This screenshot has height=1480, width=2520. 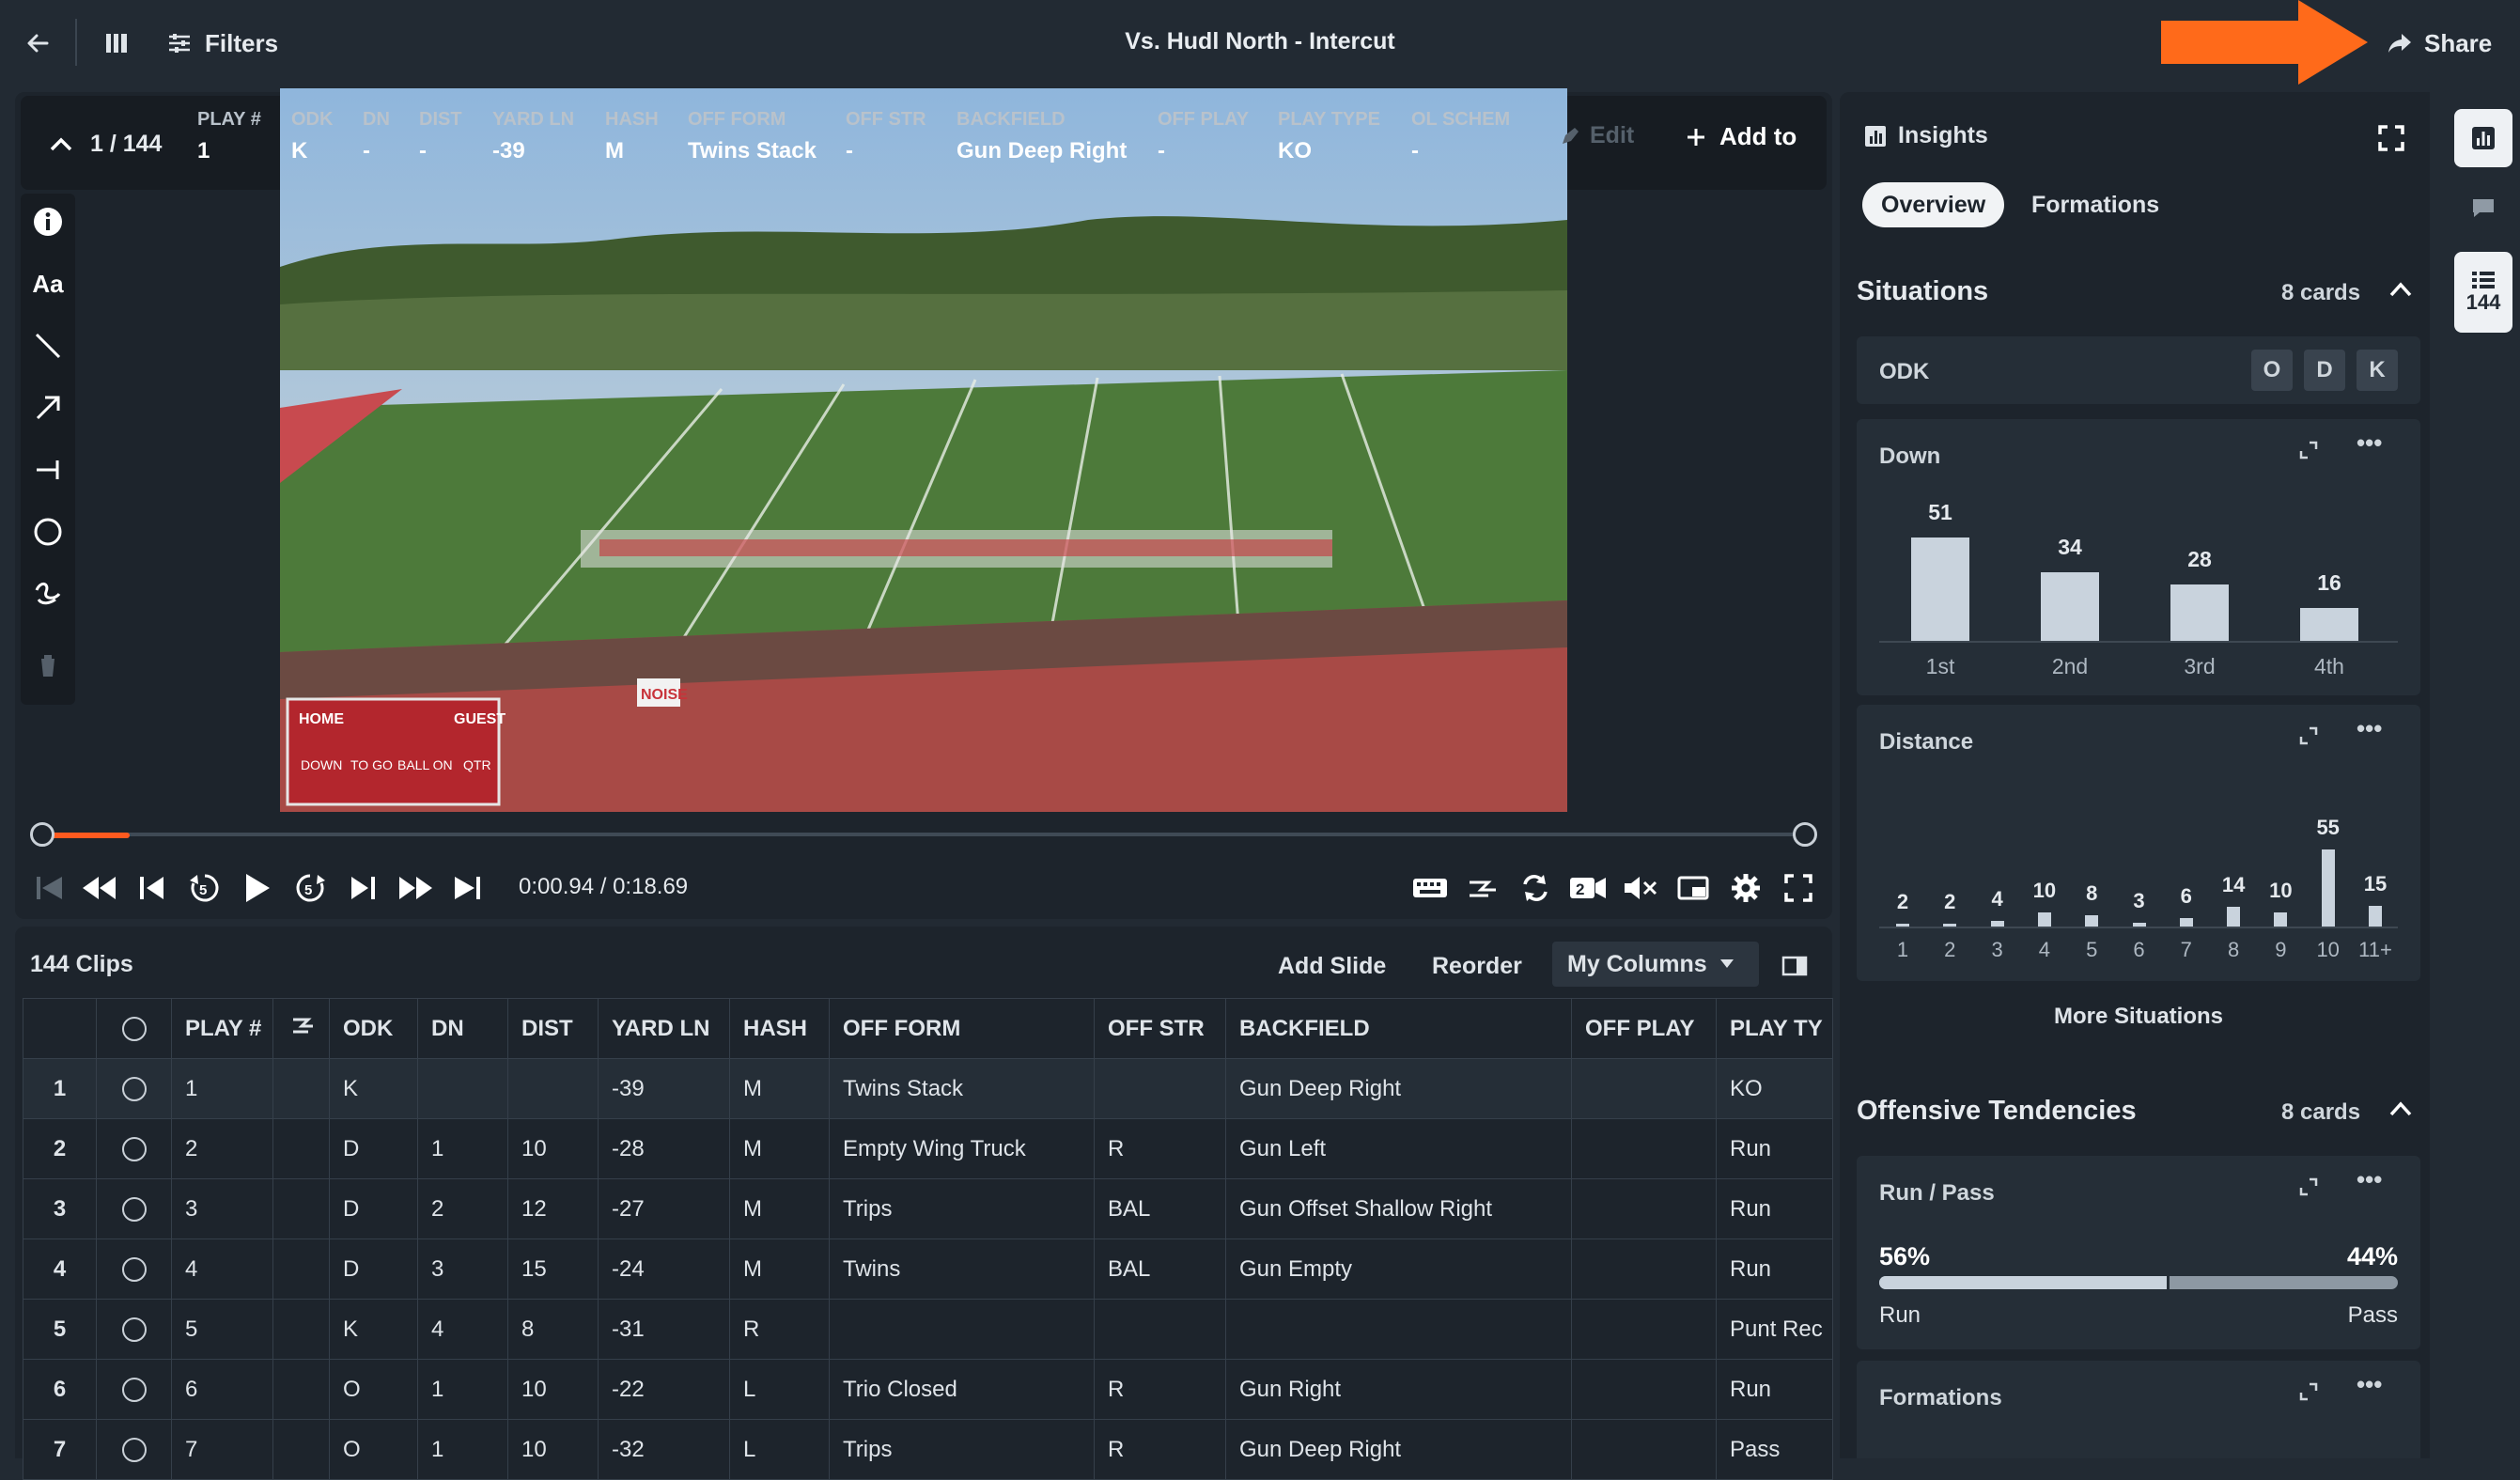 What do you see at coordinates (928, 1449) in the screenshot?
I see `table-row: 7 7 O 1 10 -32 L Trips R Gun Deep Right Pass` at bounding box center [928, 1449].